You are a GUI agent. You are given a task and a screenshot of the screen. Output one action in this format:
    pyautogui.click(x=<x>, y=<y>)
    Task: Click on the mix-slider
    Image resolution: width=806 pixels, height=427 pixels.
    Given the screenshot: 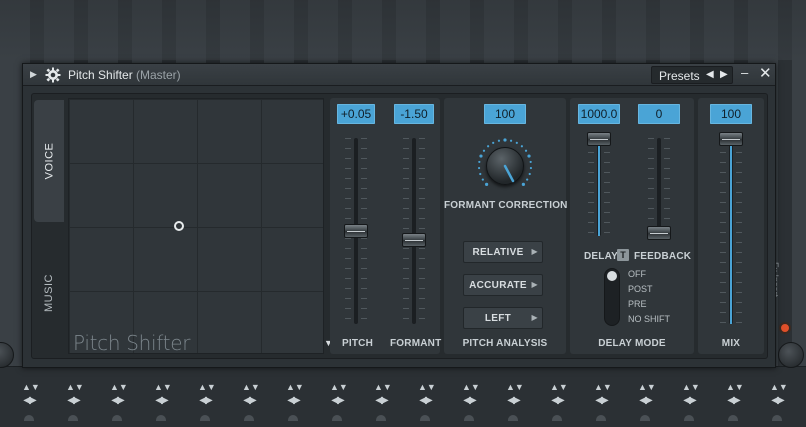 What is the action you would take?
    pyautogui.click(x=731, y=228)
    